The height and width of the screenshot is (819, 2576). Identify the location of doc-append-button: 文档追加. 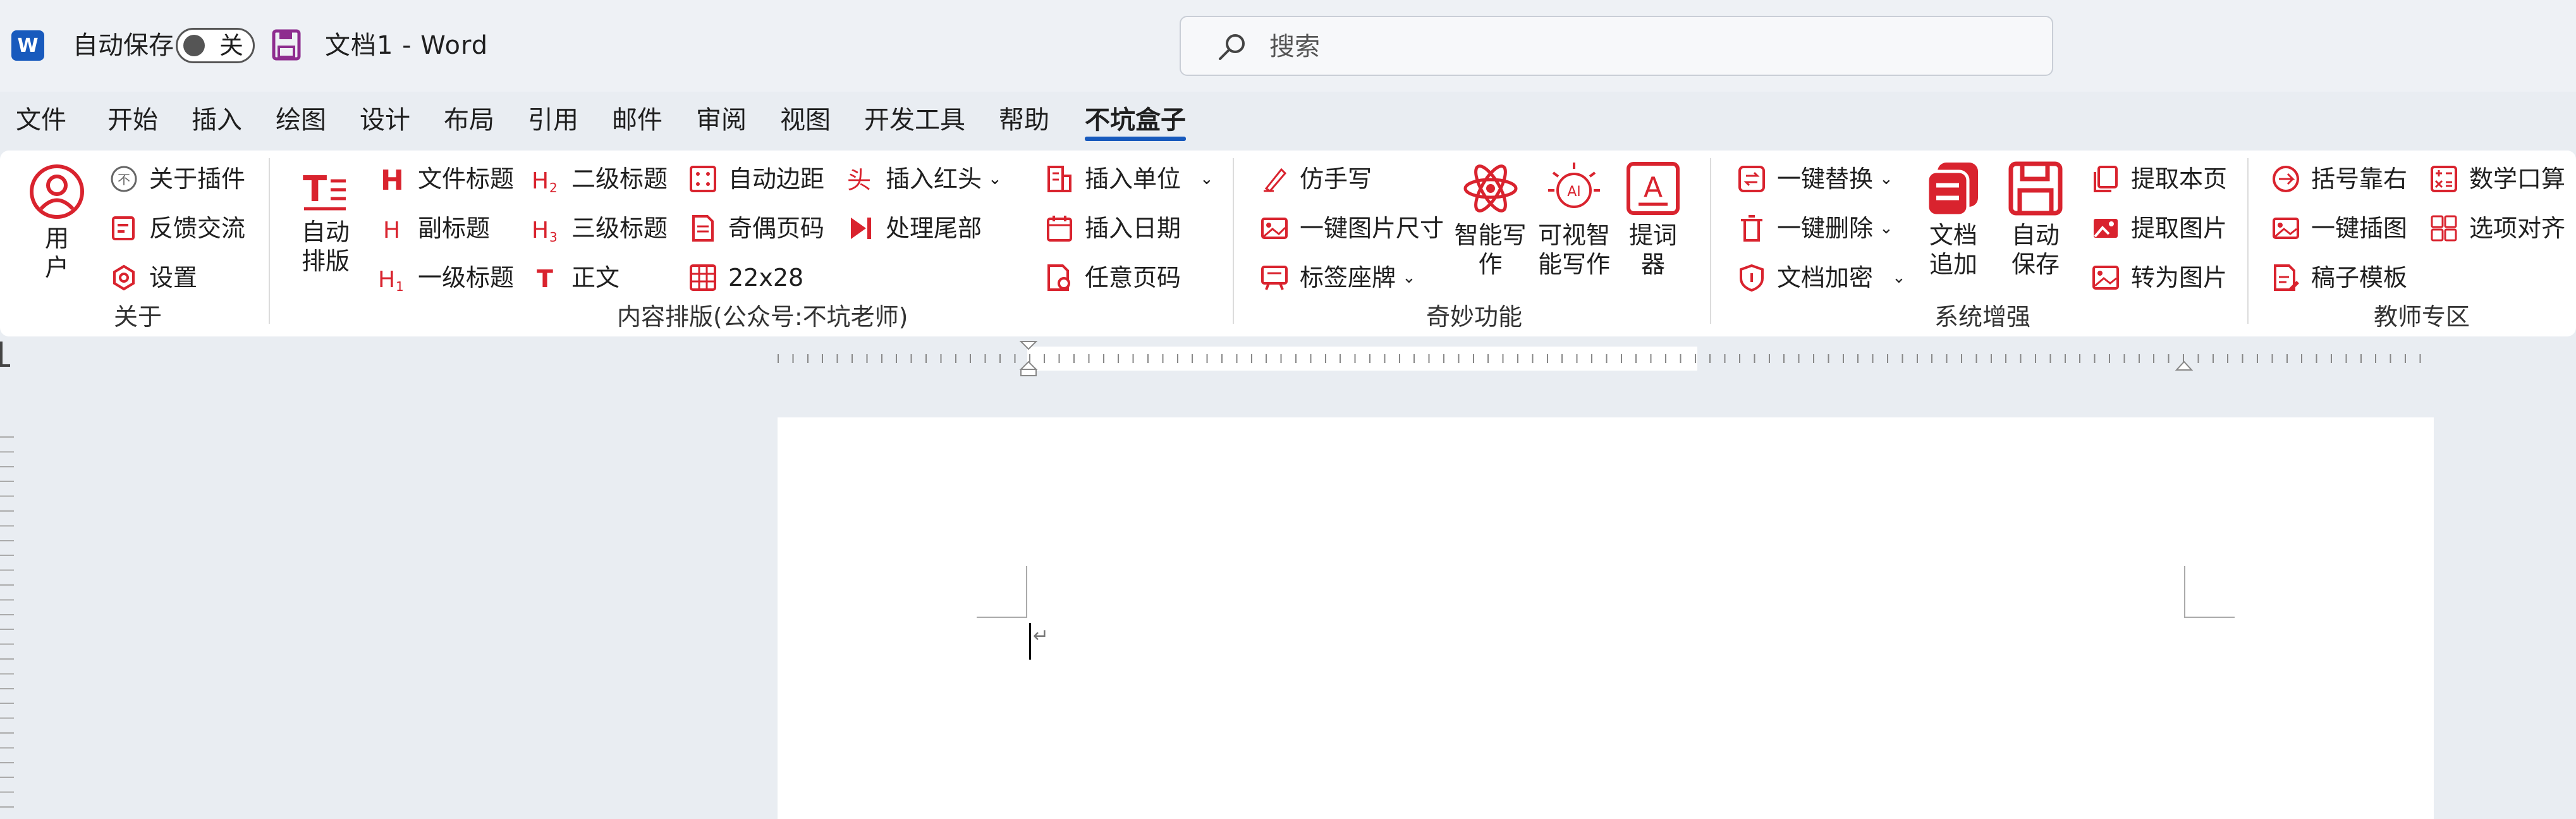
(1953, 219).